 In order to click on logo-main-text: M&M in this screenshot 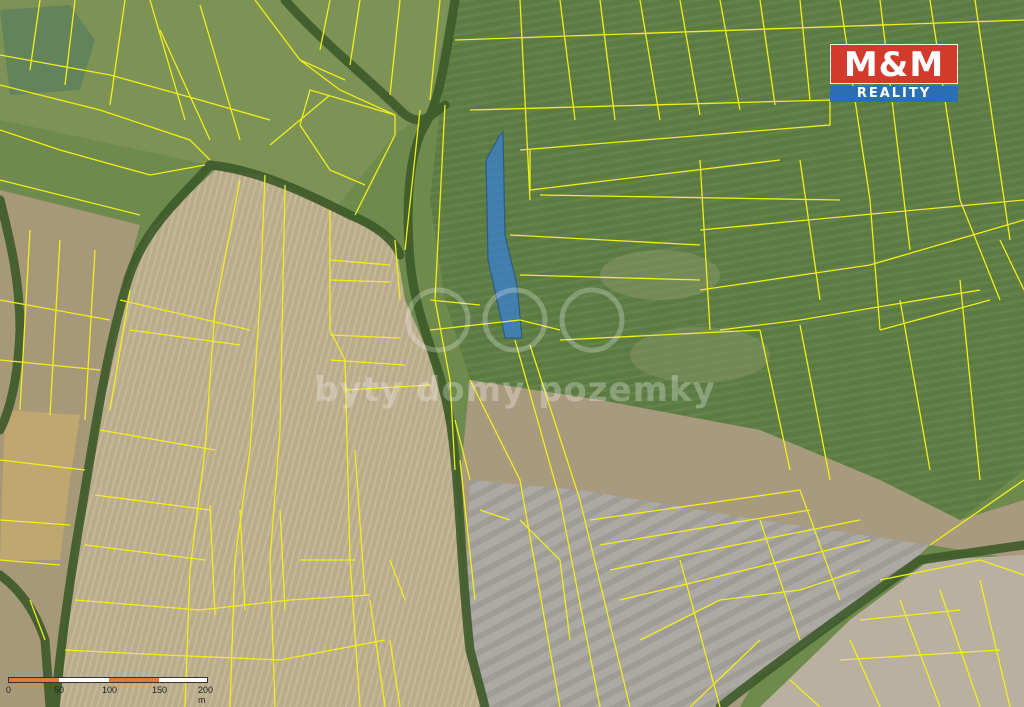, I will do `click(894, 64)`.